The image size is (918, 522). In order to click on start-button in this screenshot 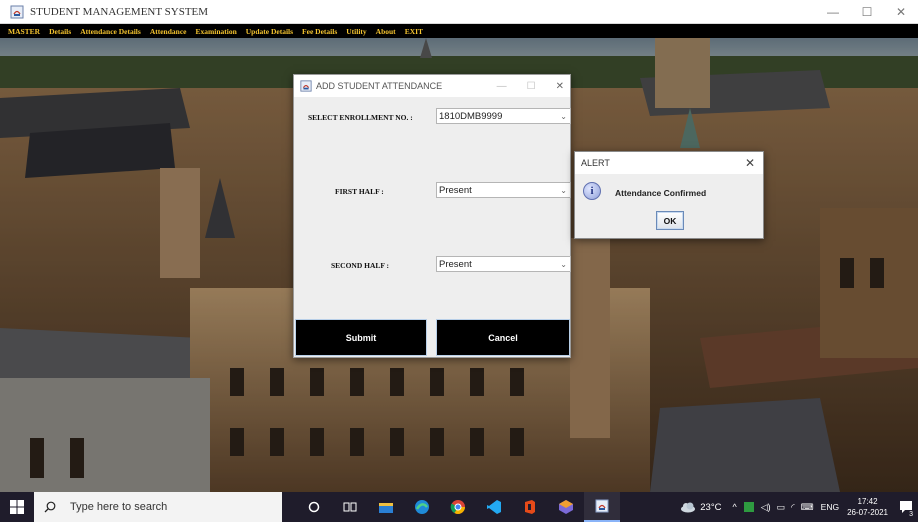, I will do `click(17, 507)`.